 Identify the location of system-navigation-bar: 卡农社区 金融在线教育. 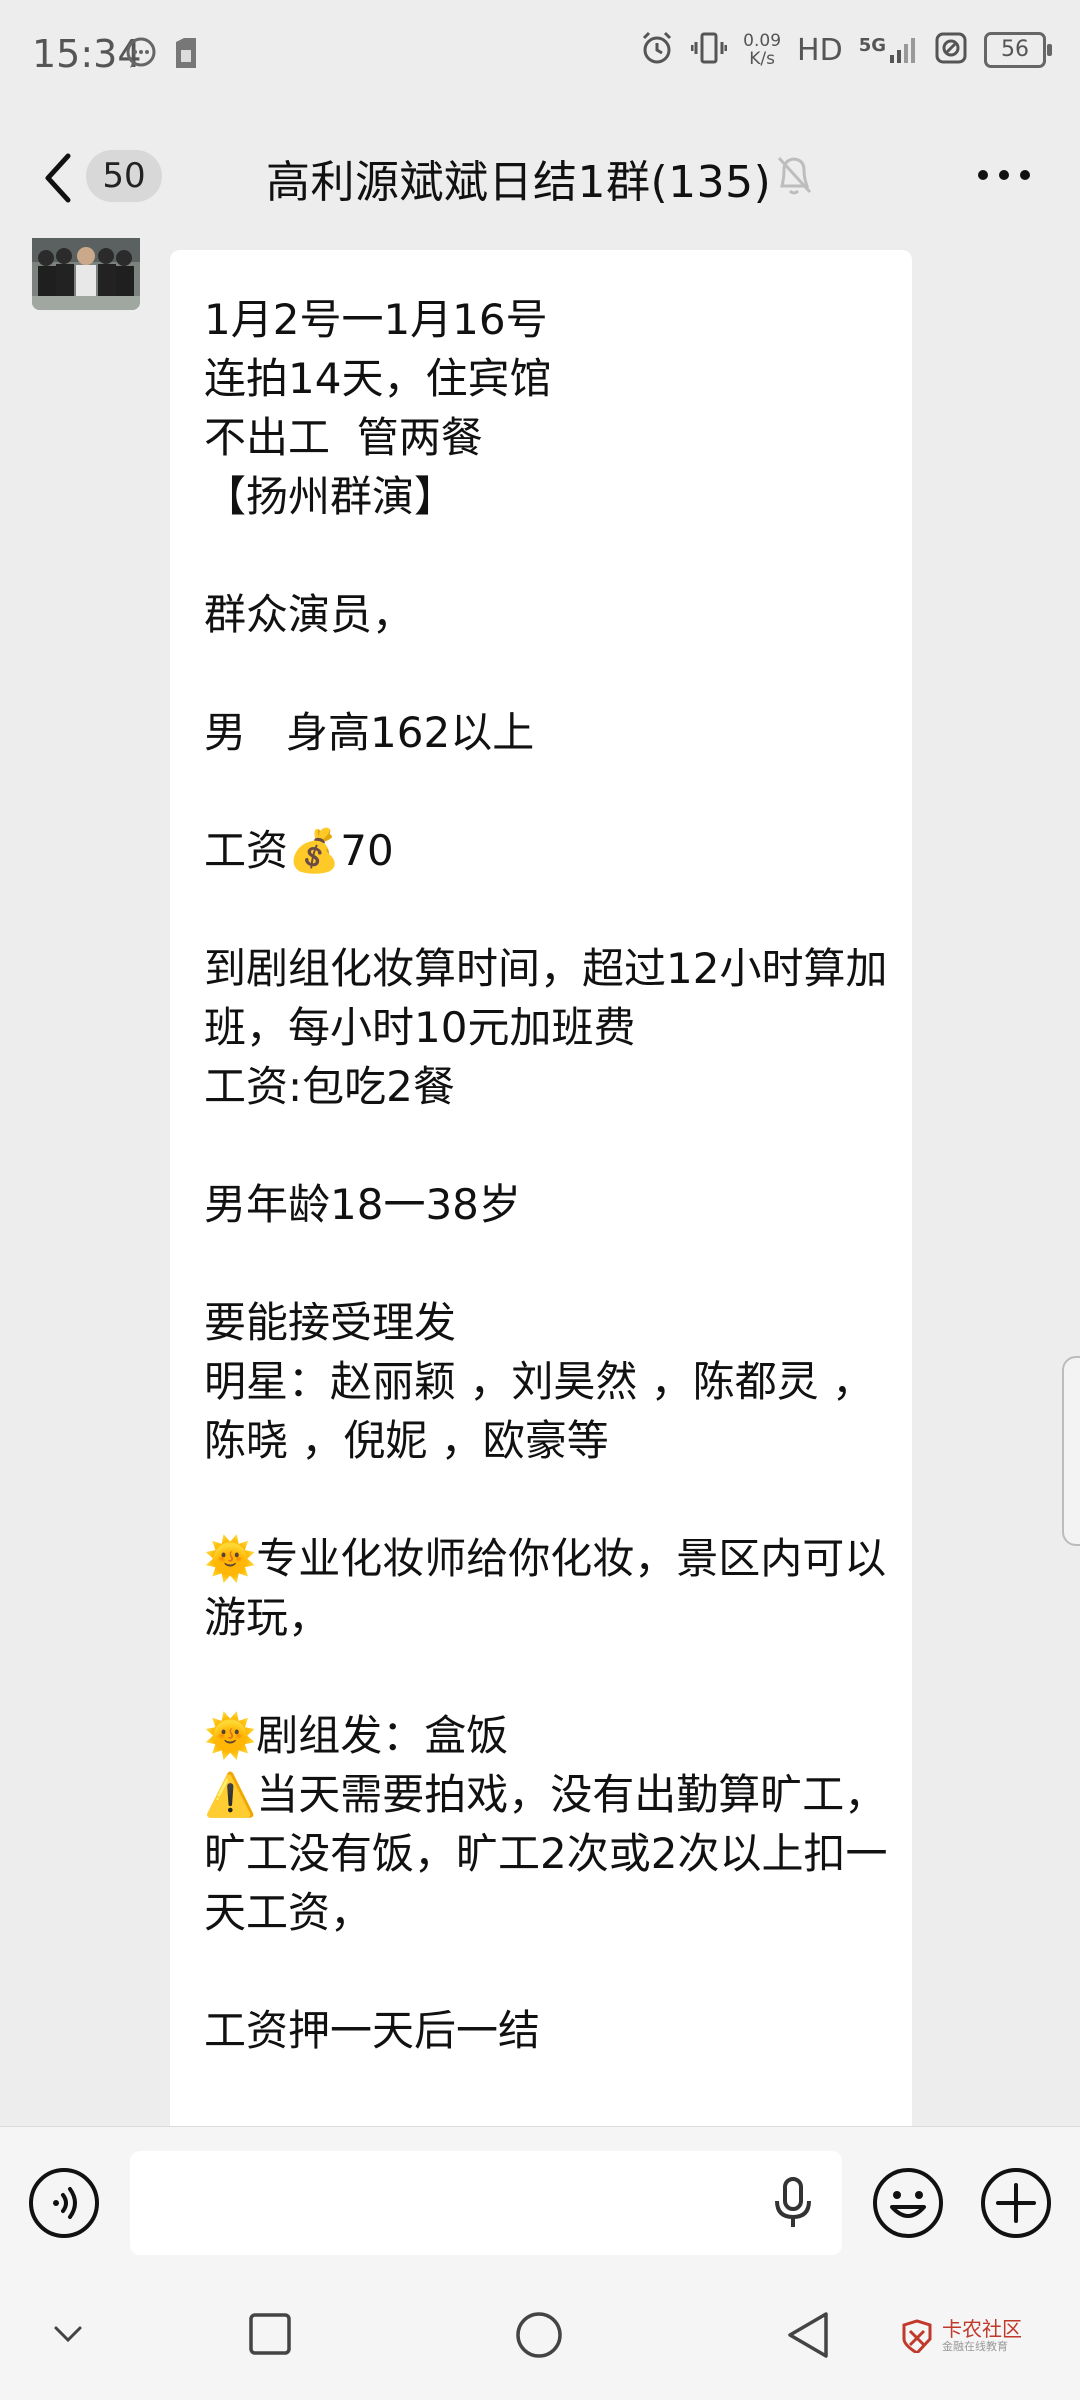
(540, 2338).